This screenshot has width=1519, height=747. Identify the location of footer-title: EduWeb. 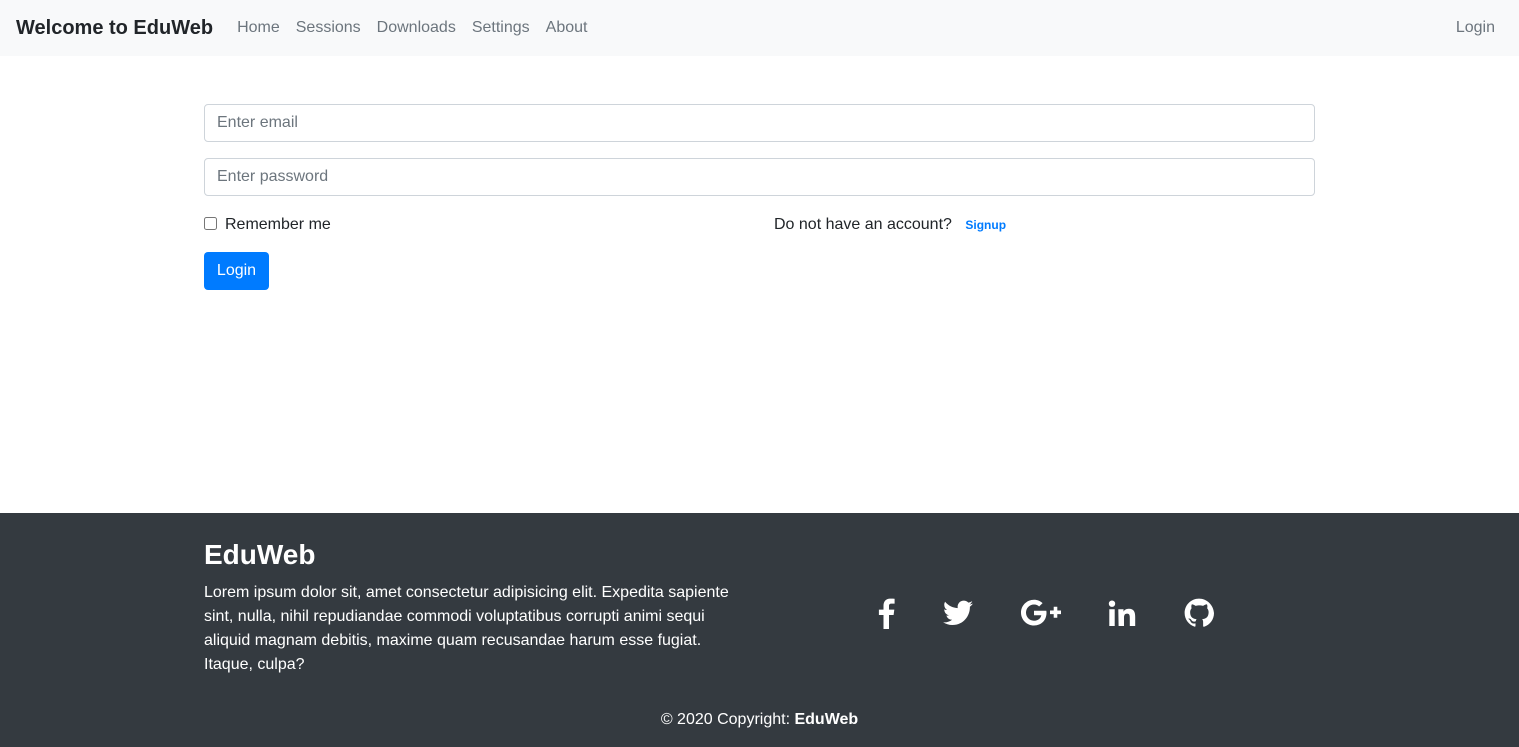
(260, 554).